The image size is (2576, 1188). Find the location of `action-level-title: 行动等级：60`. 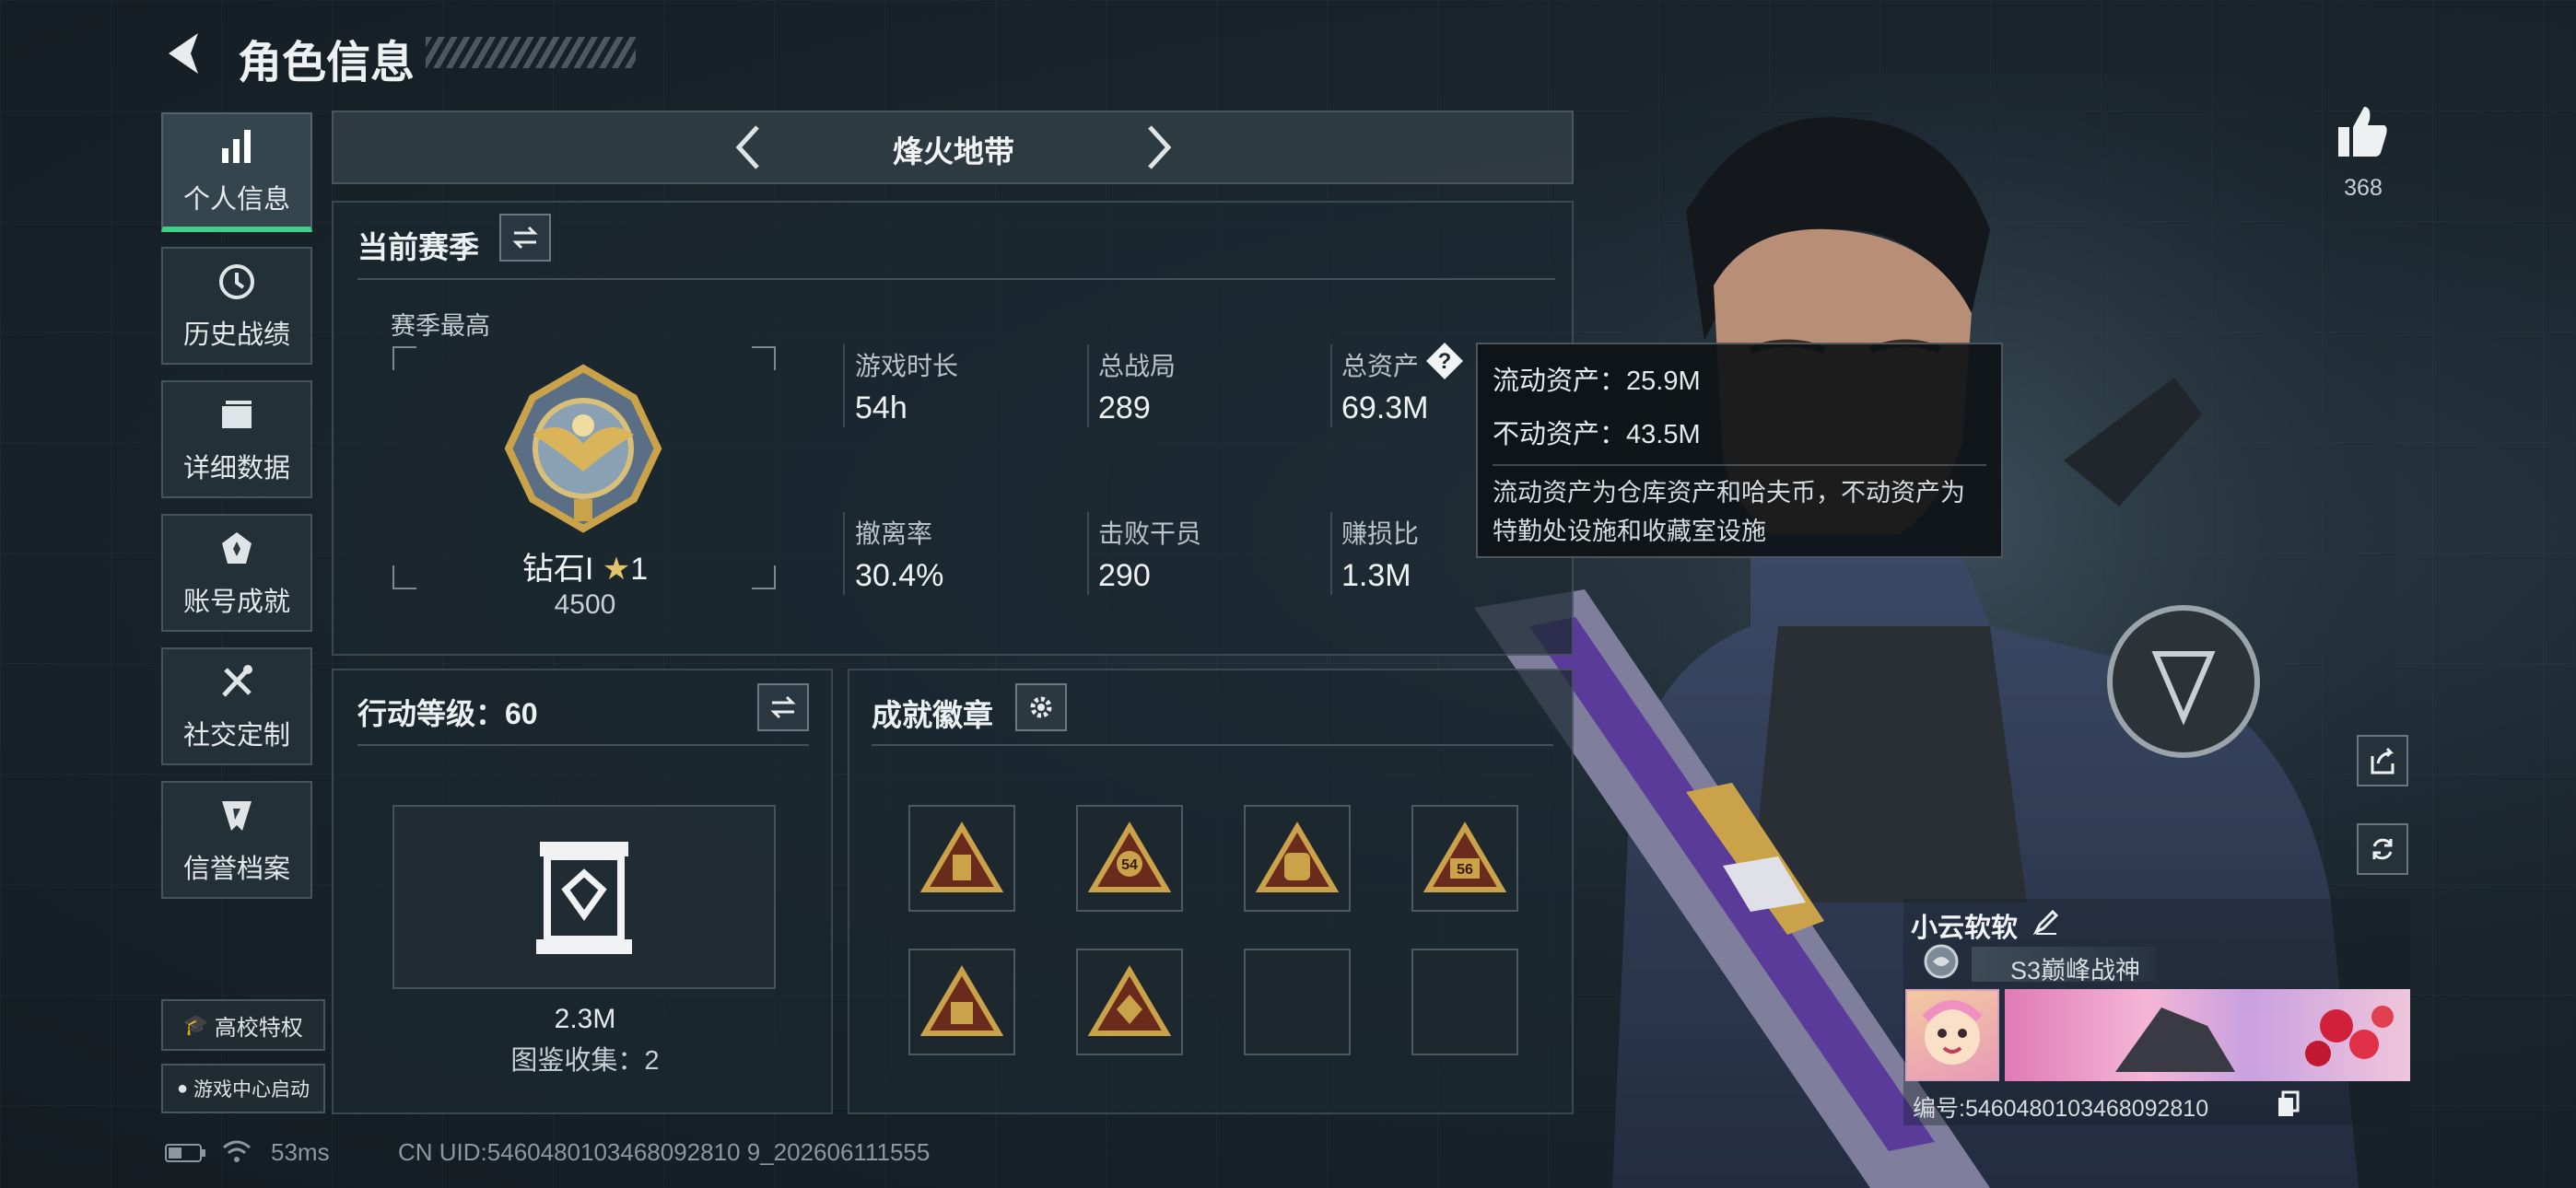

action-level-title: 行动等级：60 is located at coordinates (448, 713).